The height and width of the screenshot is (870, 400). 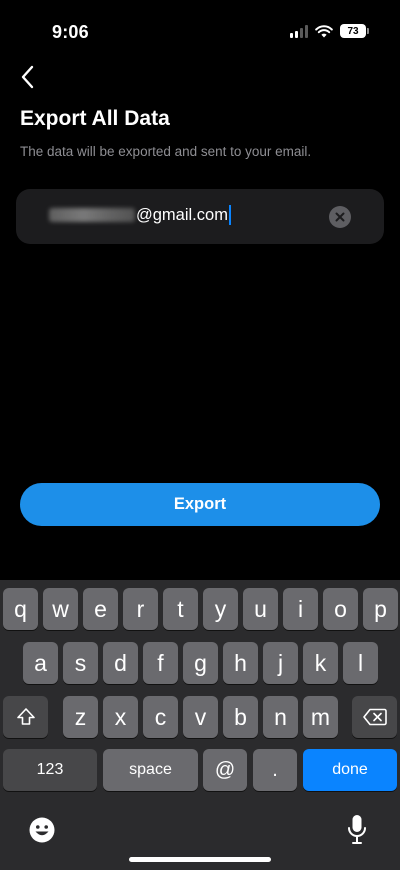 I want to click on status-bar: 9:06 73, so click(x=200, y=30).